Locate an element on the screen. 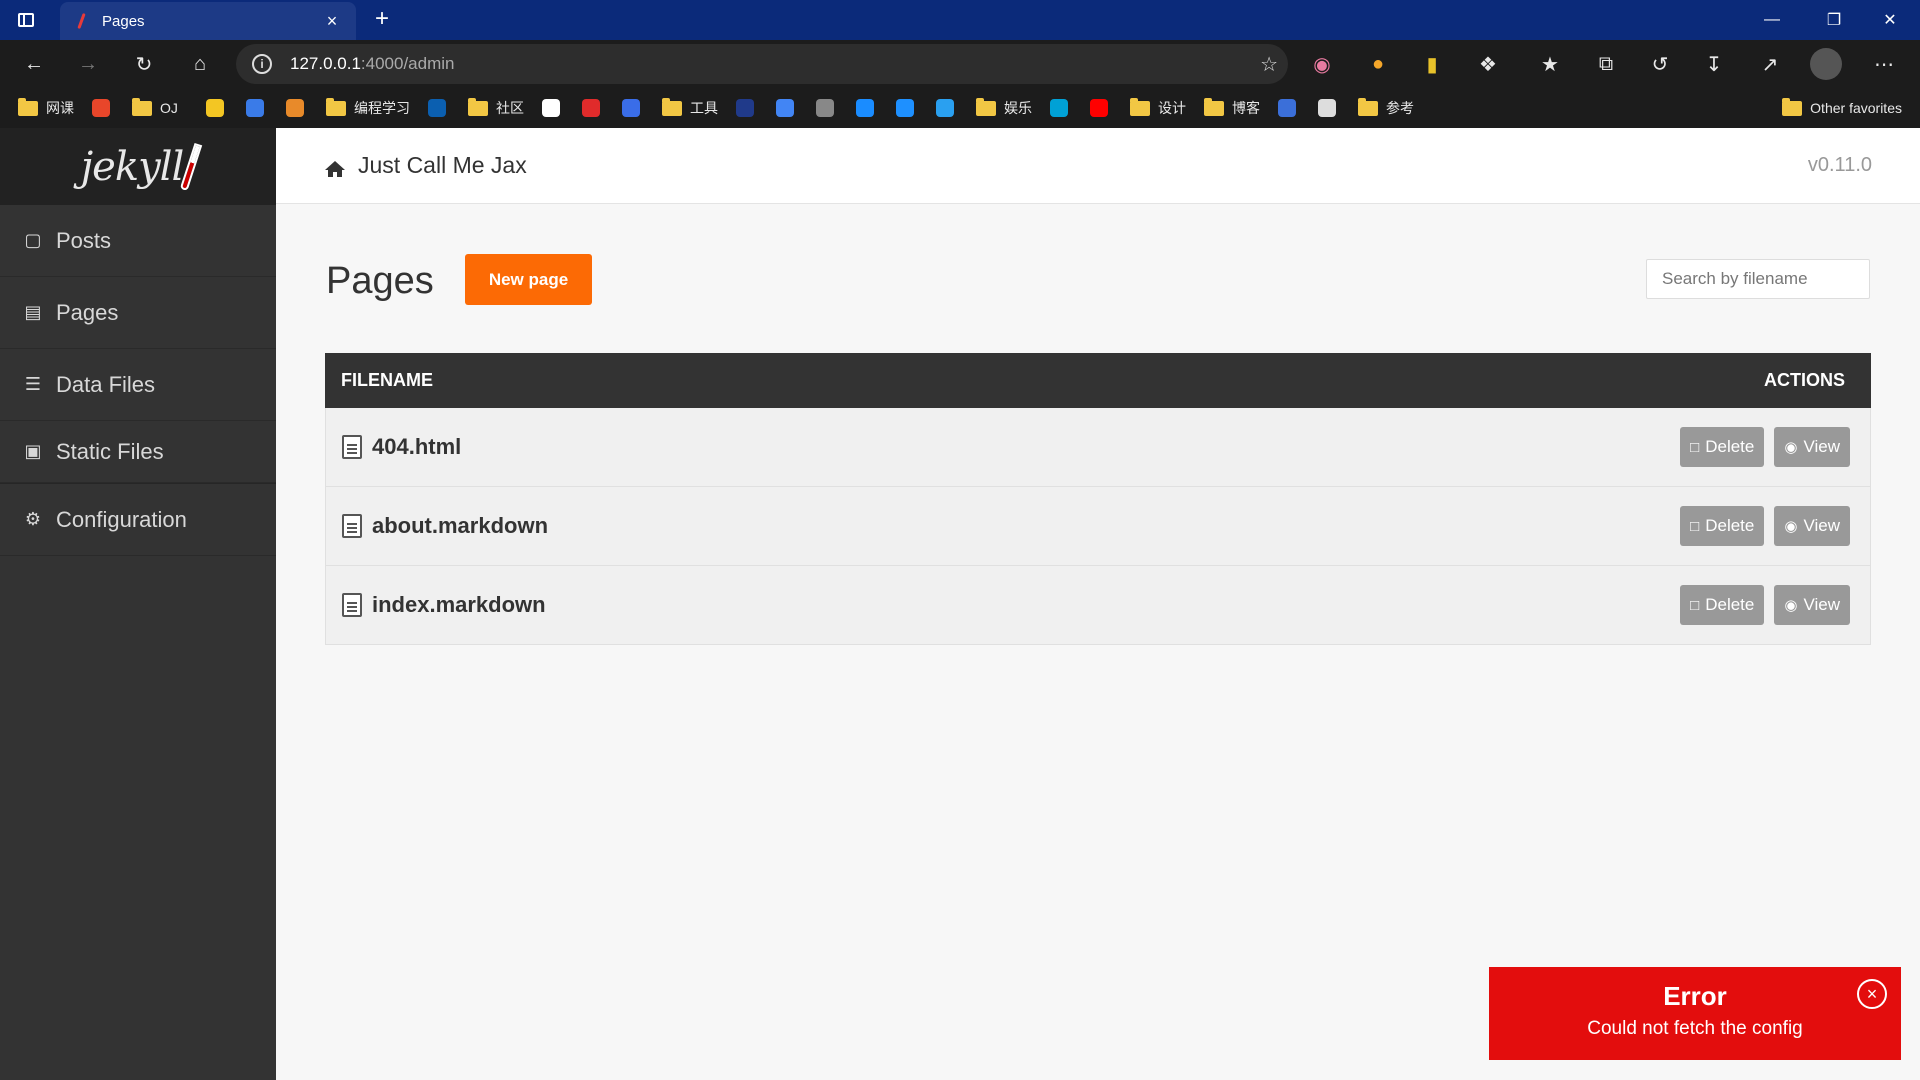  bookmark-folder: OJ is located at coordinates (155, 108).